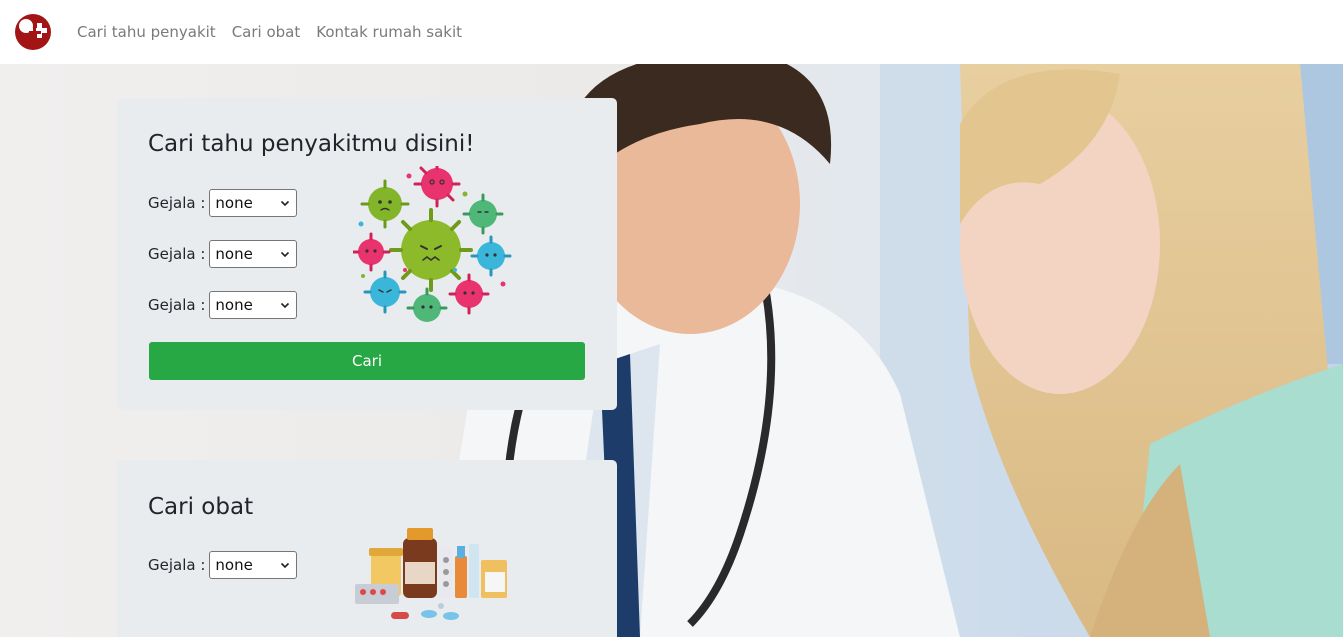 The height and width of the screenshot is (637, 1343). What do you see at coordinates (253, 254) in the screenshot?
I see `symptom-select-2: none` at bounding box center [253, 254].